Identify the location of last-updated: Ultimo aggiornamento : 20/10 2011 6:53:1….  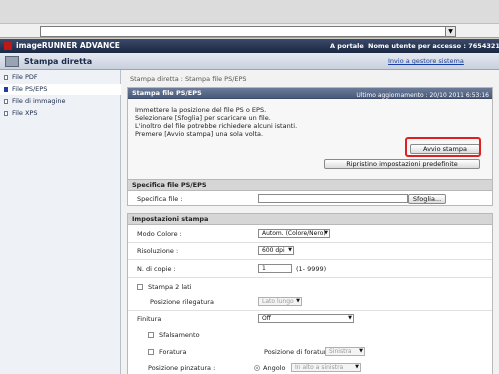
(422, 95).